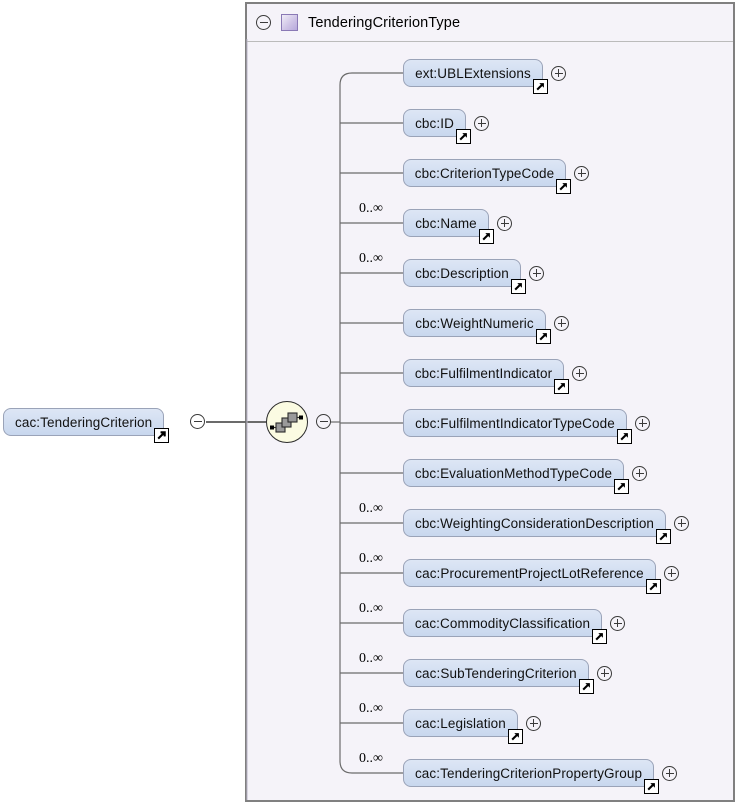 This screenshot has width=738, height=806. What do you see at coordinates (384, 22) in the screenshot?
I see `type-panel-title: TenderingCriterionType` at bounding box center [384, 22].